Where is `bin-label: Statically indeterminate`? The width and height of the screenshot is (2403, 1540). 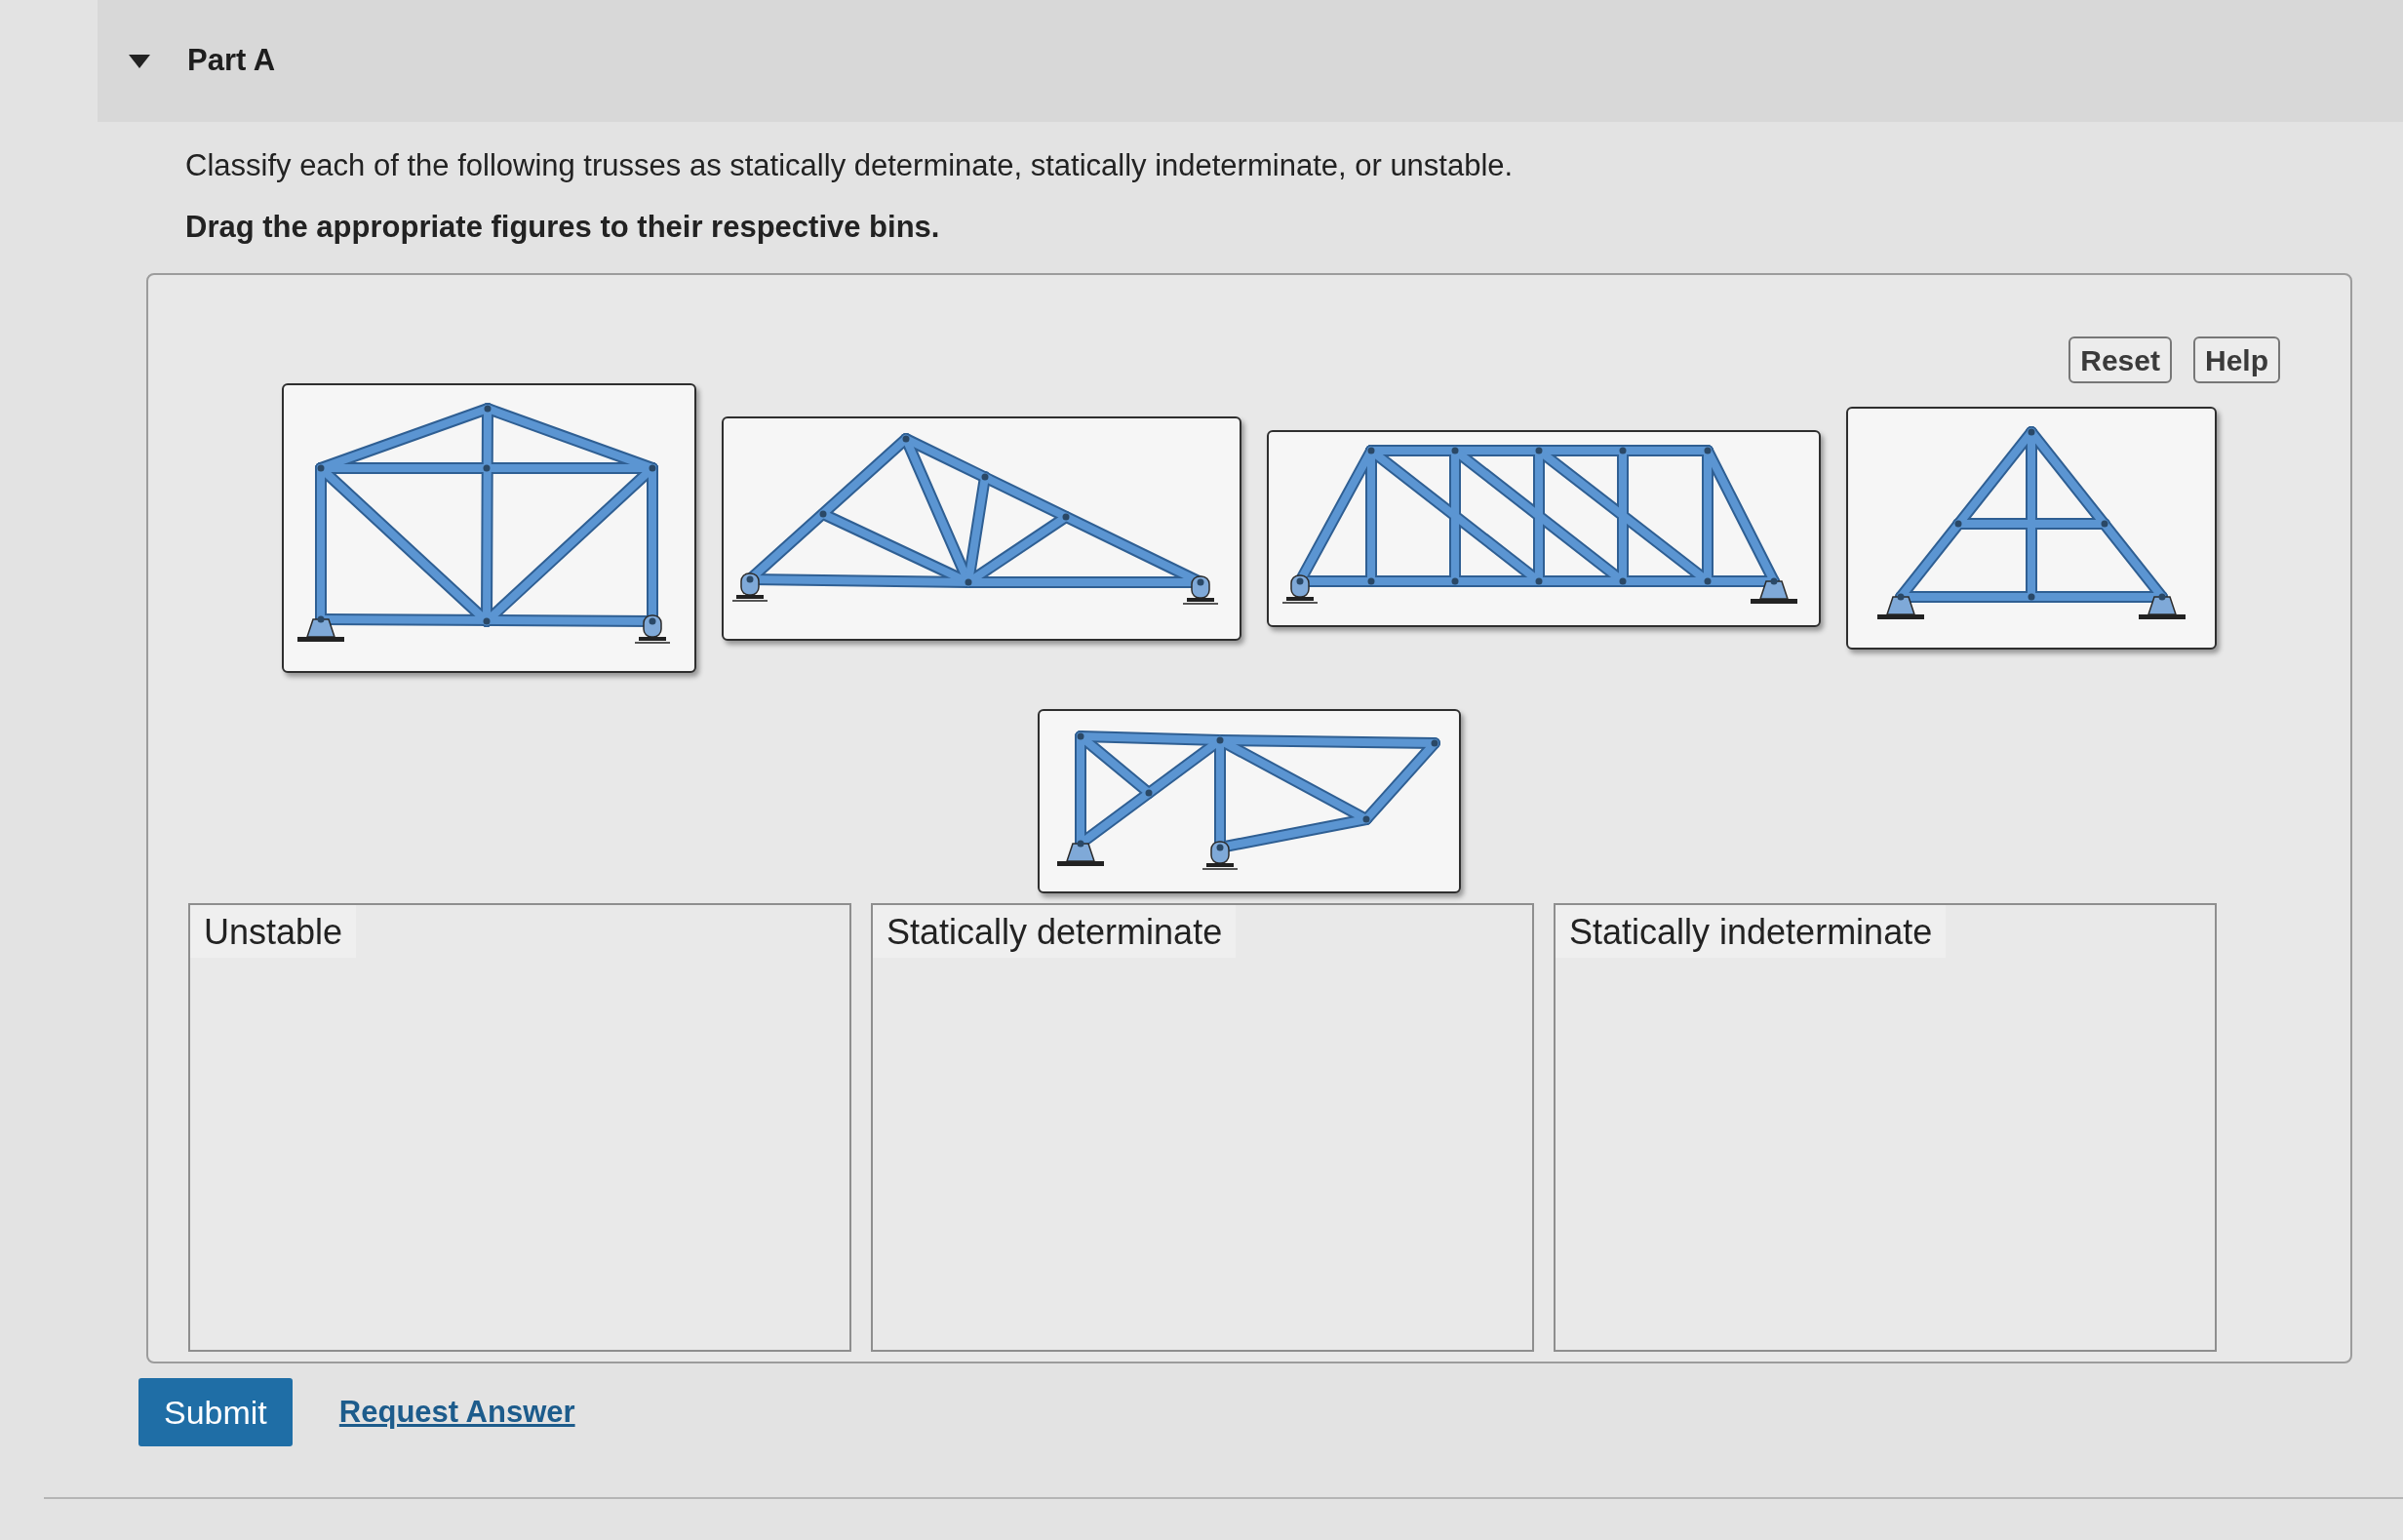 bin-label: Statically indeterminate is located at coordinates (1751, 932).